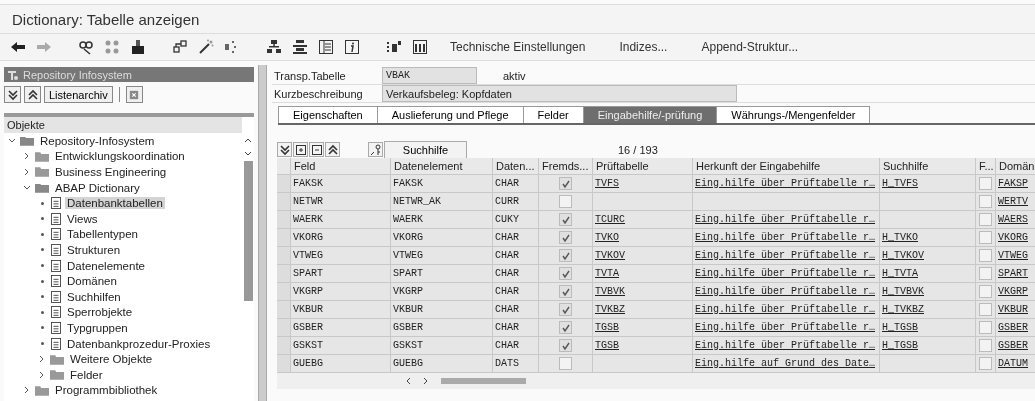 The height and width of the screenshot is (401, 1035). What do you see at coordinates (610, 309) in the screenshot?
I see `table-link: TVKBZ` at bounding box center [610, 309].